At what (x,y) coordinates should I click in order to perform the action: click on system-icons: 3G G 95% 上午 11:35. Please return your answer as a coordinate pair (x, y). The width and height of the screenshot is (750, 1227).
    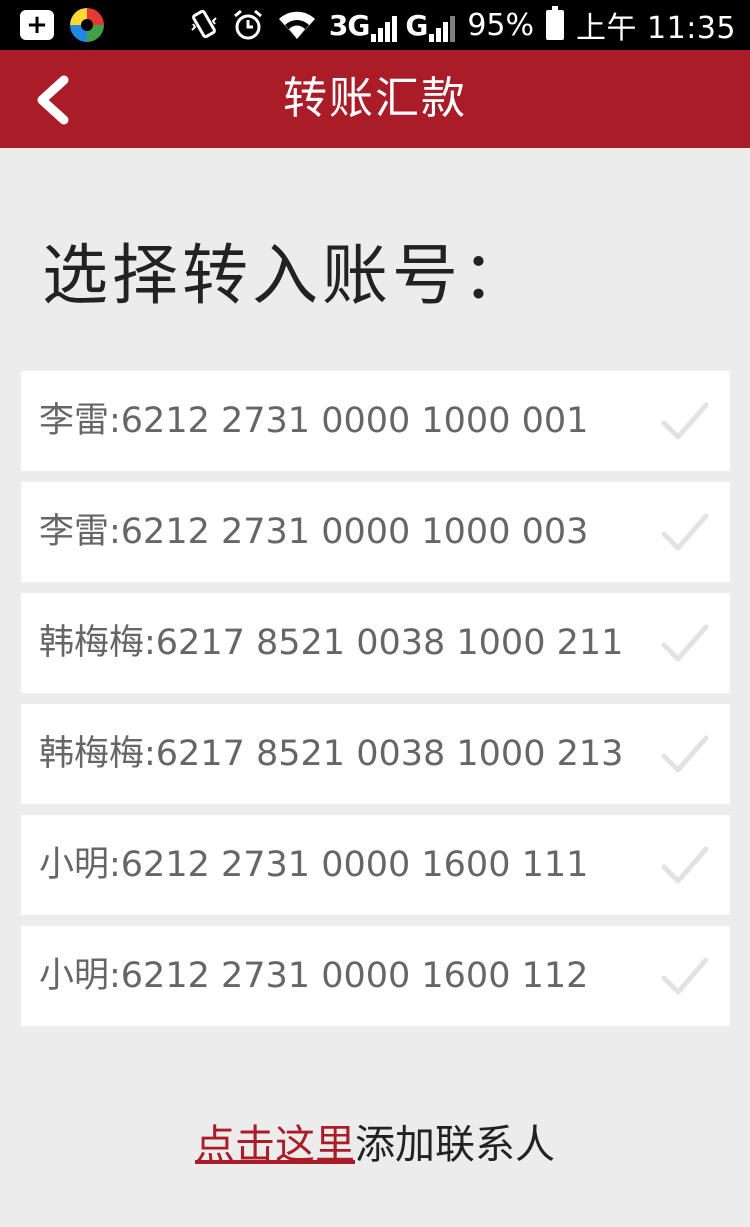
    Looking at the image, I should click on (462, 25).